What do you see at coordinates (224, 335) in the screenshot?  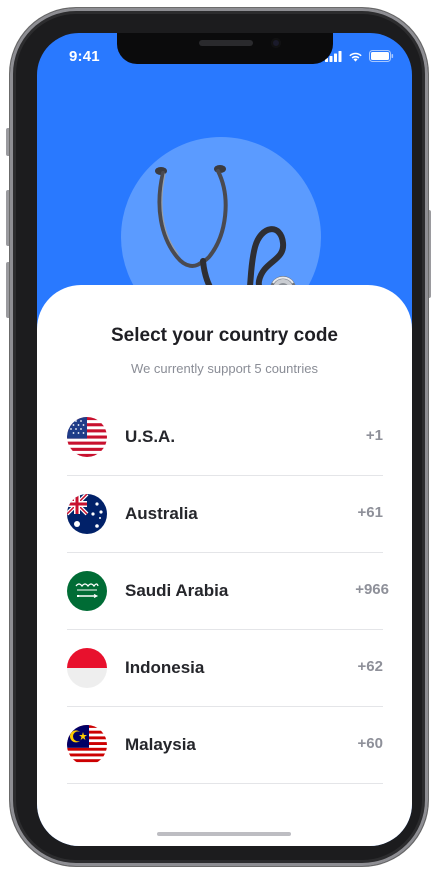 I see `page-title: Select your country code` at bounding box center [224, 335].